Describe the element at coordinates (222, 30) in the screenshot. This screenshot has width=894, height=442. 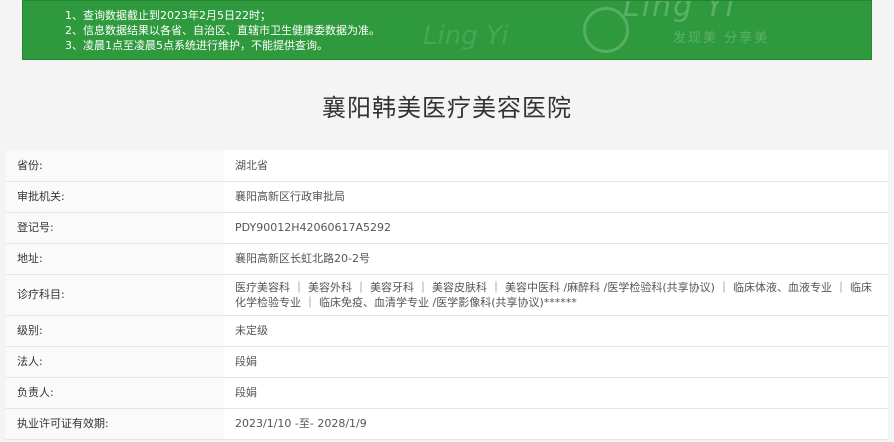
I see `notice-line-2: 2、信息数据结果以各省、自治区、直辖市卫生健康委数据为准。` at that location.